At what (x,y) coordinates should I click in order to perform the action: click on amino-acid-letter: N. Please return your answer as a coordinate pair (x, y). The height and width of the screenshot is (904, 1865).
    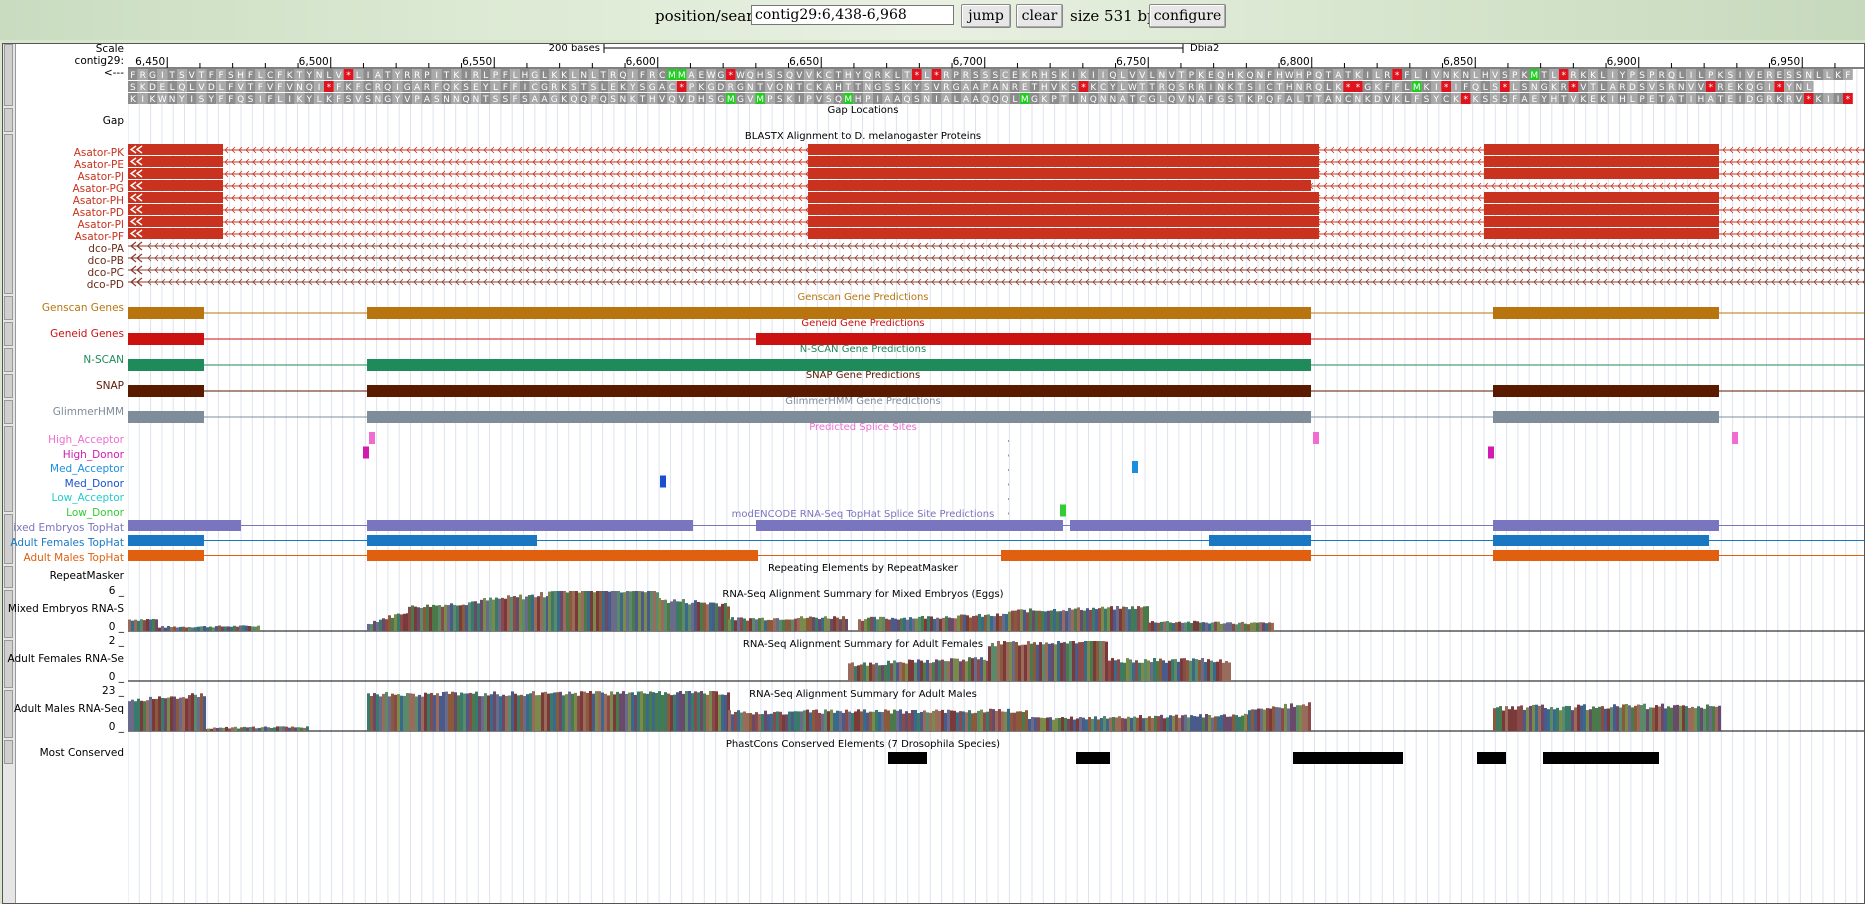
    Looking at the image, I should click on (1338, 100).